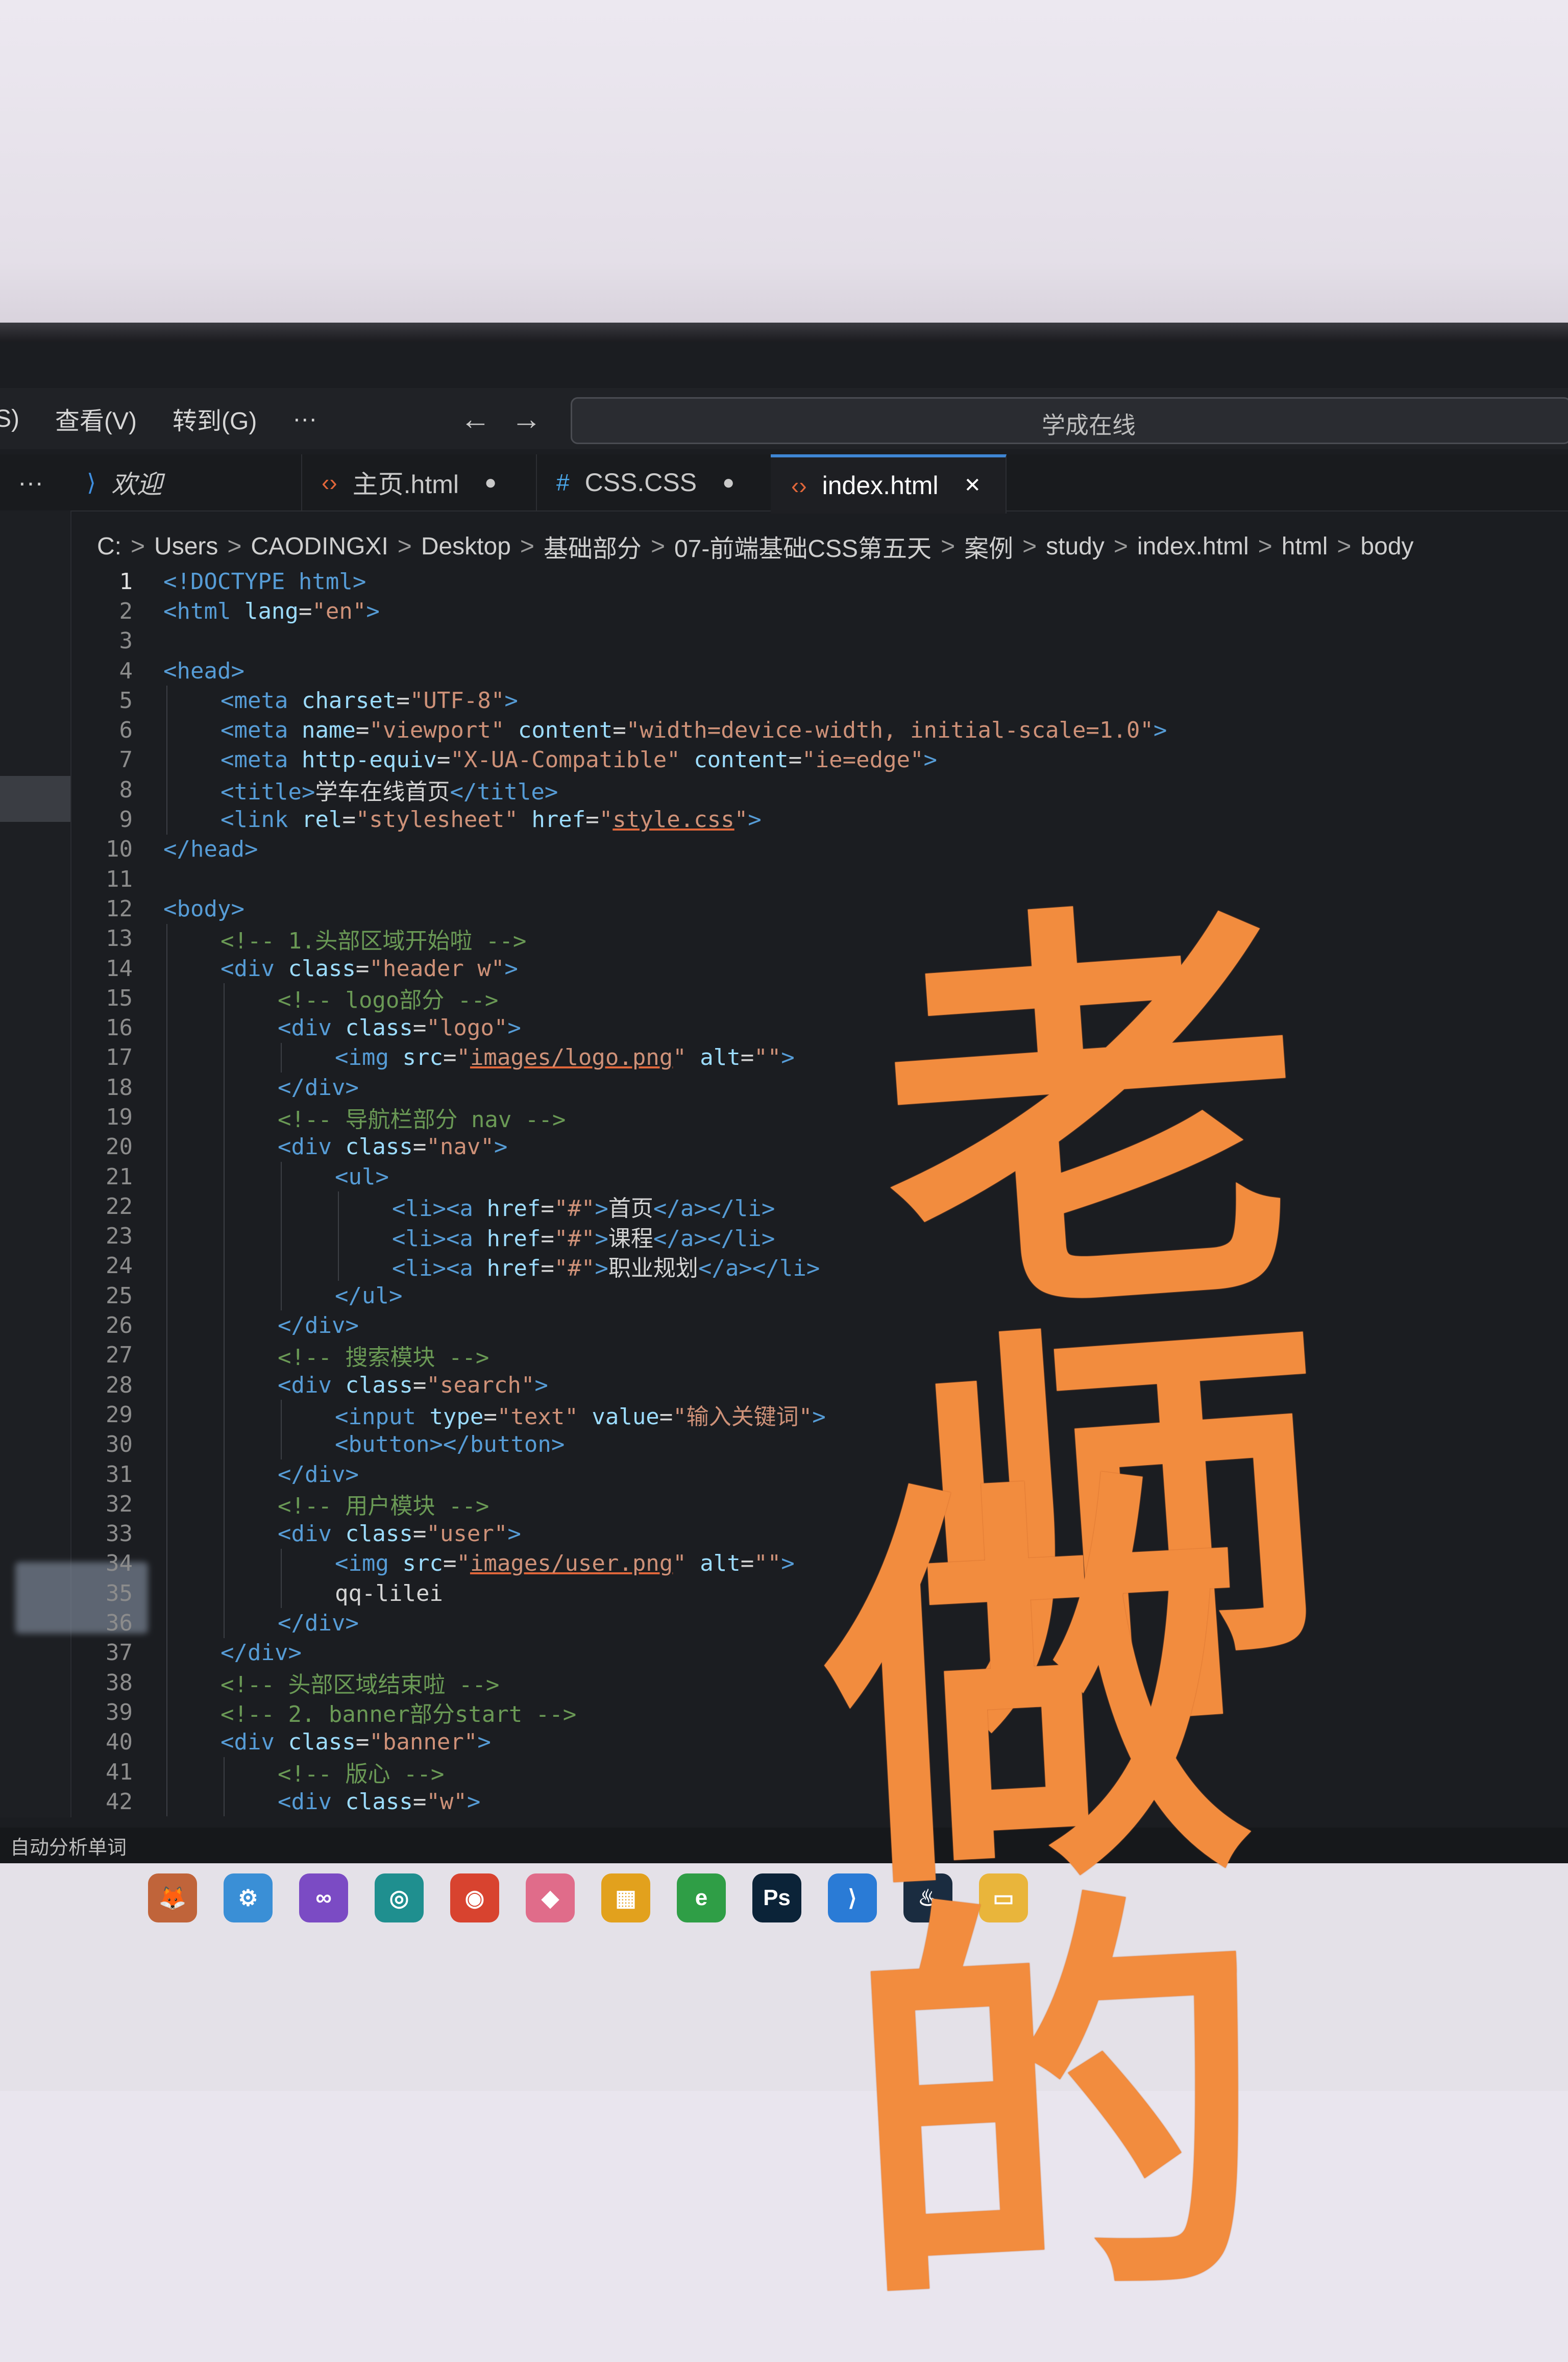 The height and width of the screenshot is (2362, 1568). I want to click on code-token: "nav", so click(460, 1147).